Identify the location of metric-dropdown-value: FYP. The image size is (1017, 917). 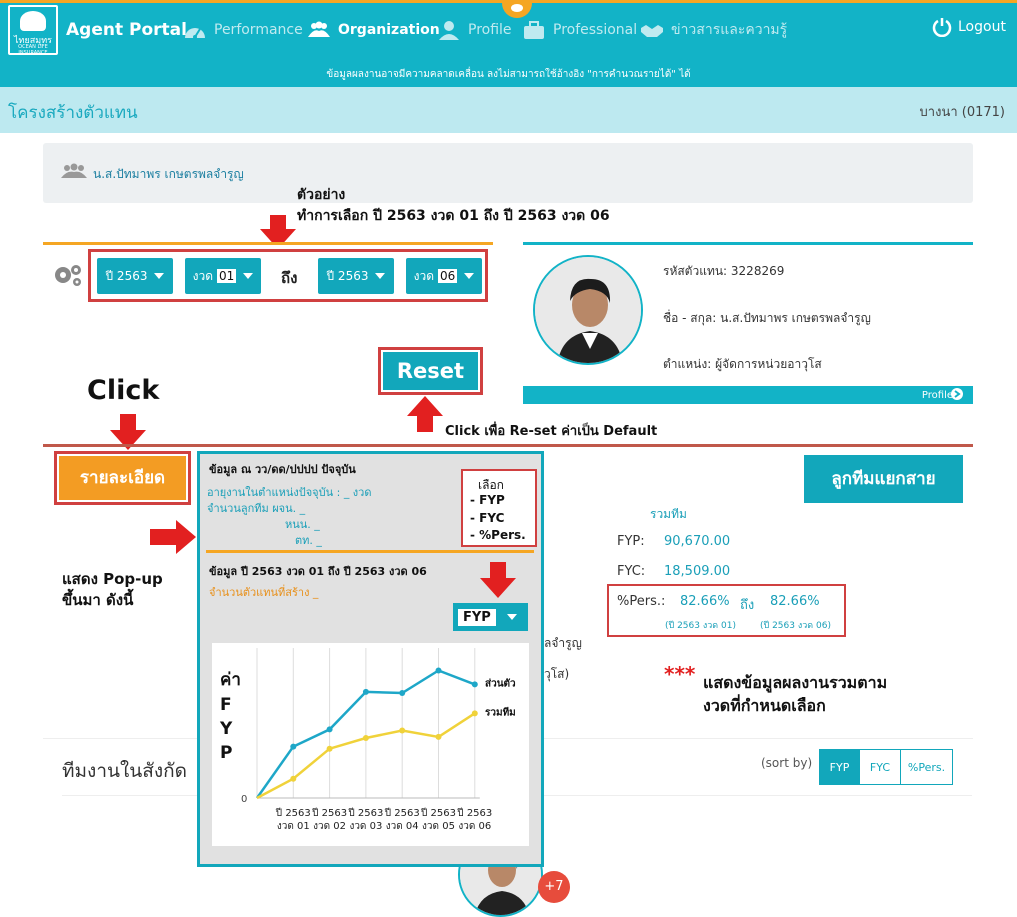
(477, 617).